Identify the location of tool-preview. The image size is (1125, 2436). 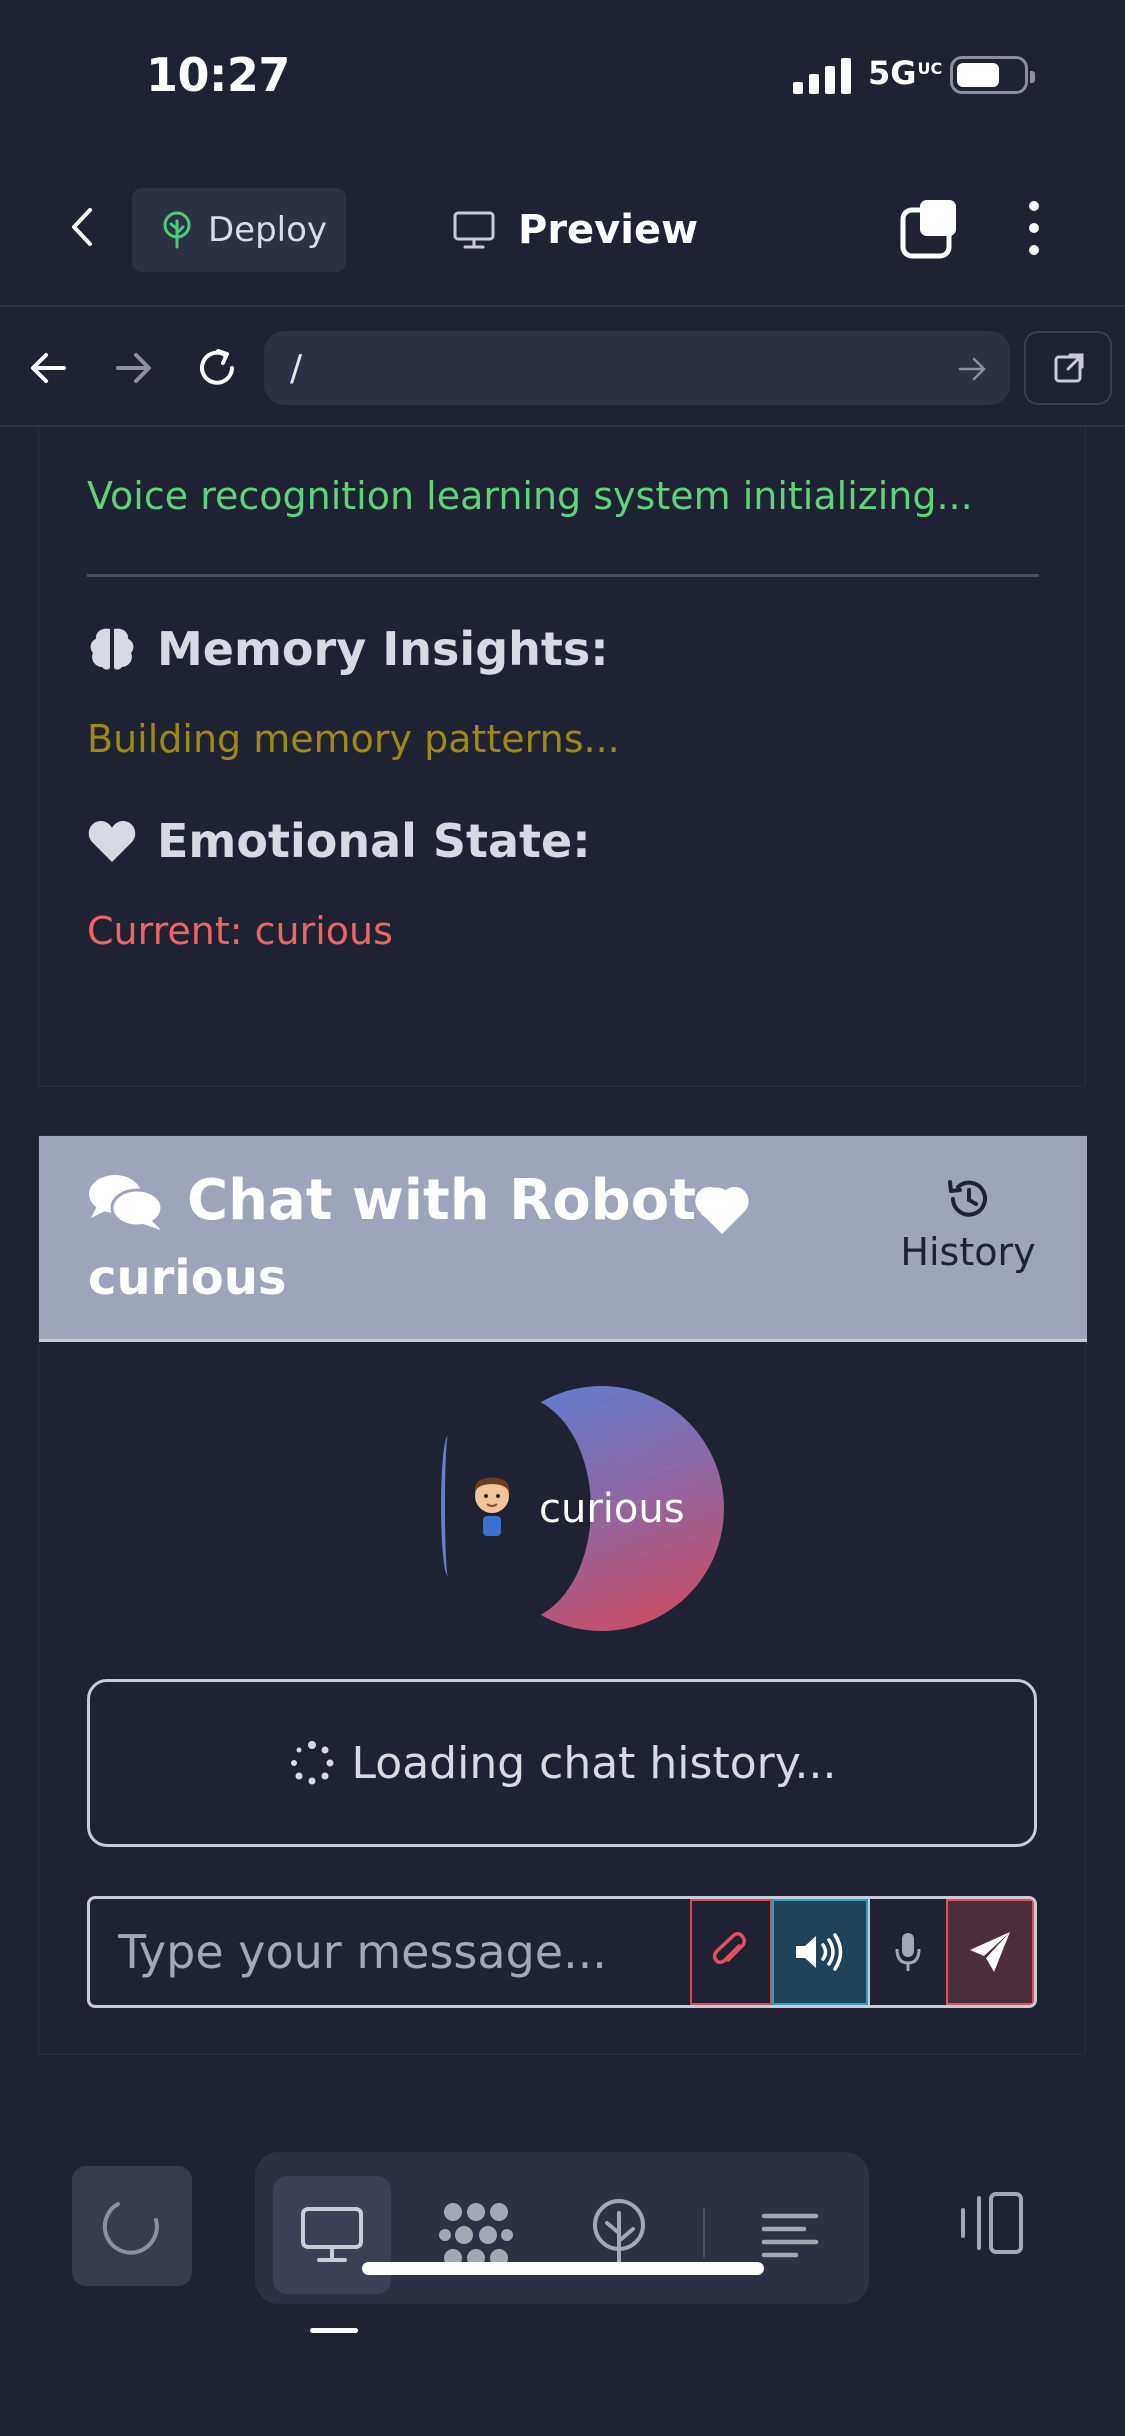
(332, 2235).